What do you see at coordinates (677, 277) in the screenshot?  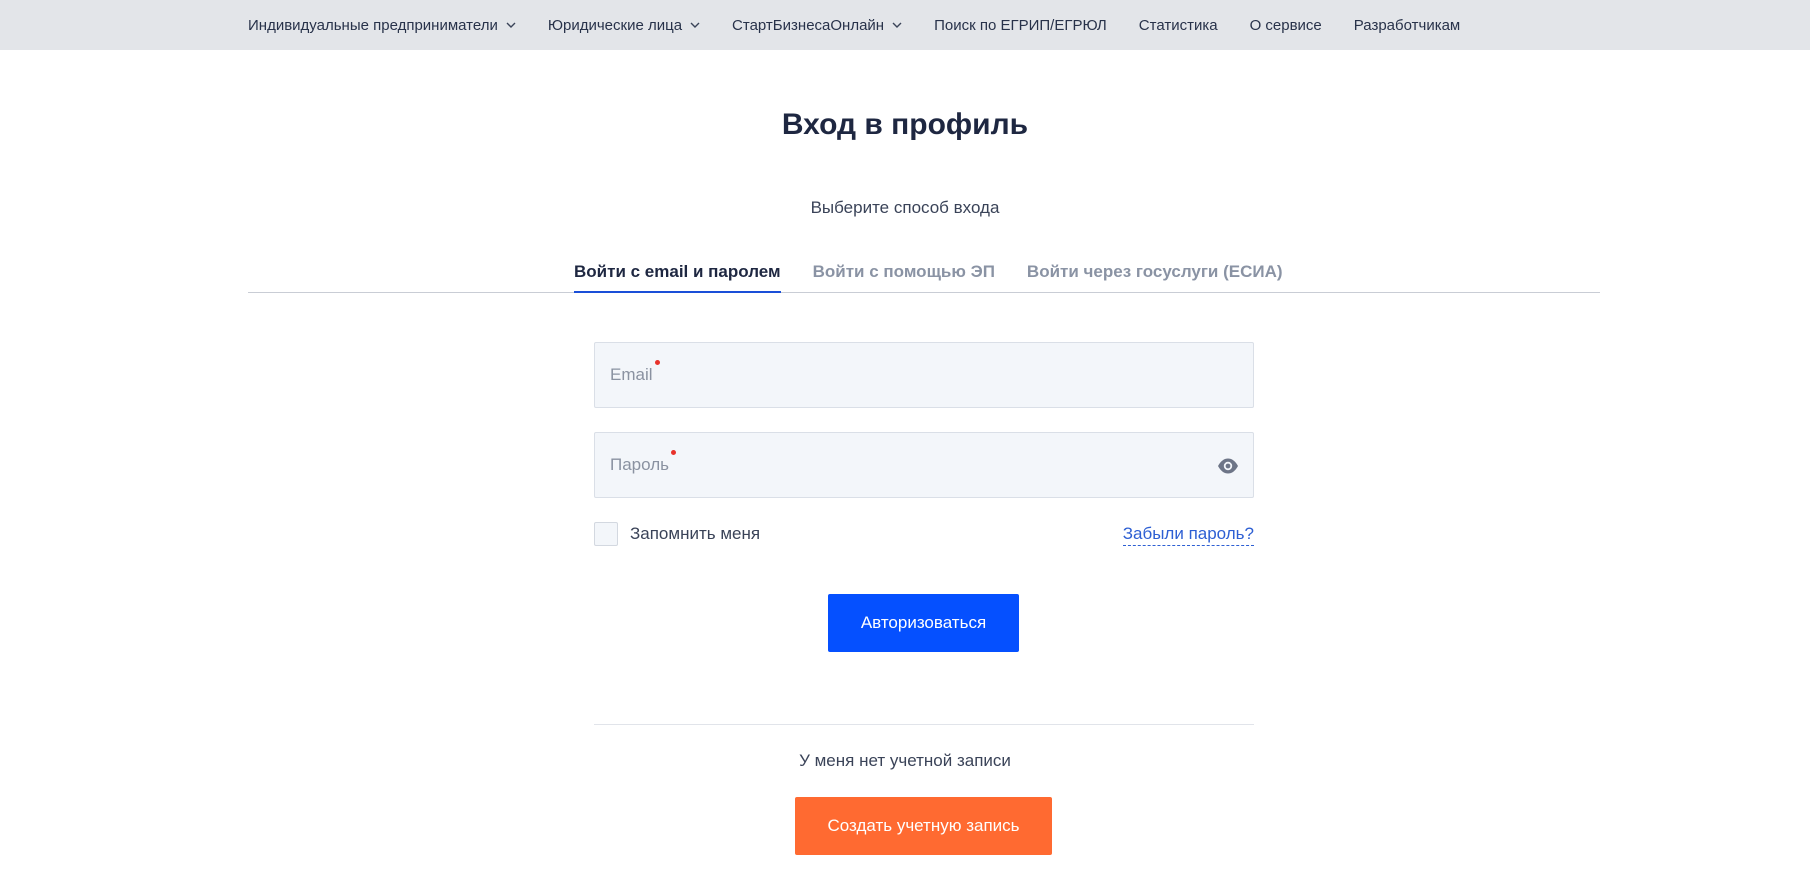 I see `tab-email-password: Войти с email и паролем` at bounding box center [677, 277].